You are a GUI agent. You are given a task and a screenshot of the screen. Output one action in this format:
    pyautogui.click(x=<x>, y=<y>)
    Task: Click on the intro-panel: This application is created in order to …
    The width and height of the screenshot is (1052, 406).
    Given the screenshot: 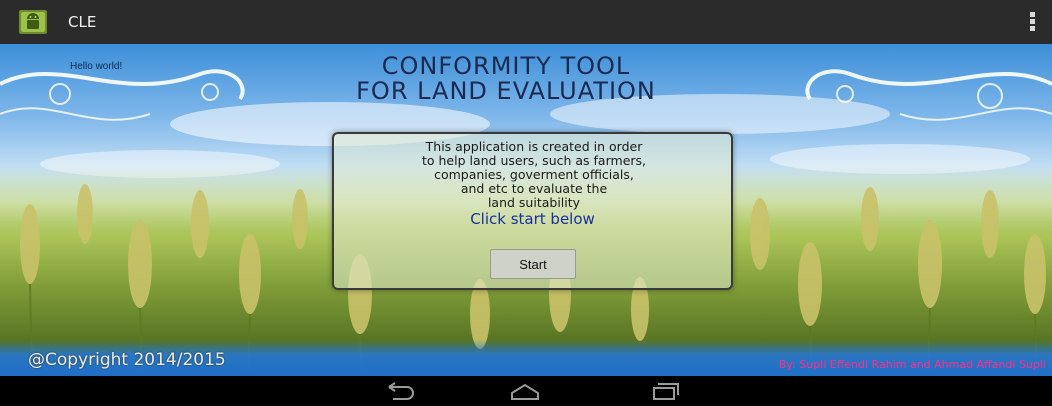 What is the action you would take?
    pyautogui.click(x=532, y=211)
    